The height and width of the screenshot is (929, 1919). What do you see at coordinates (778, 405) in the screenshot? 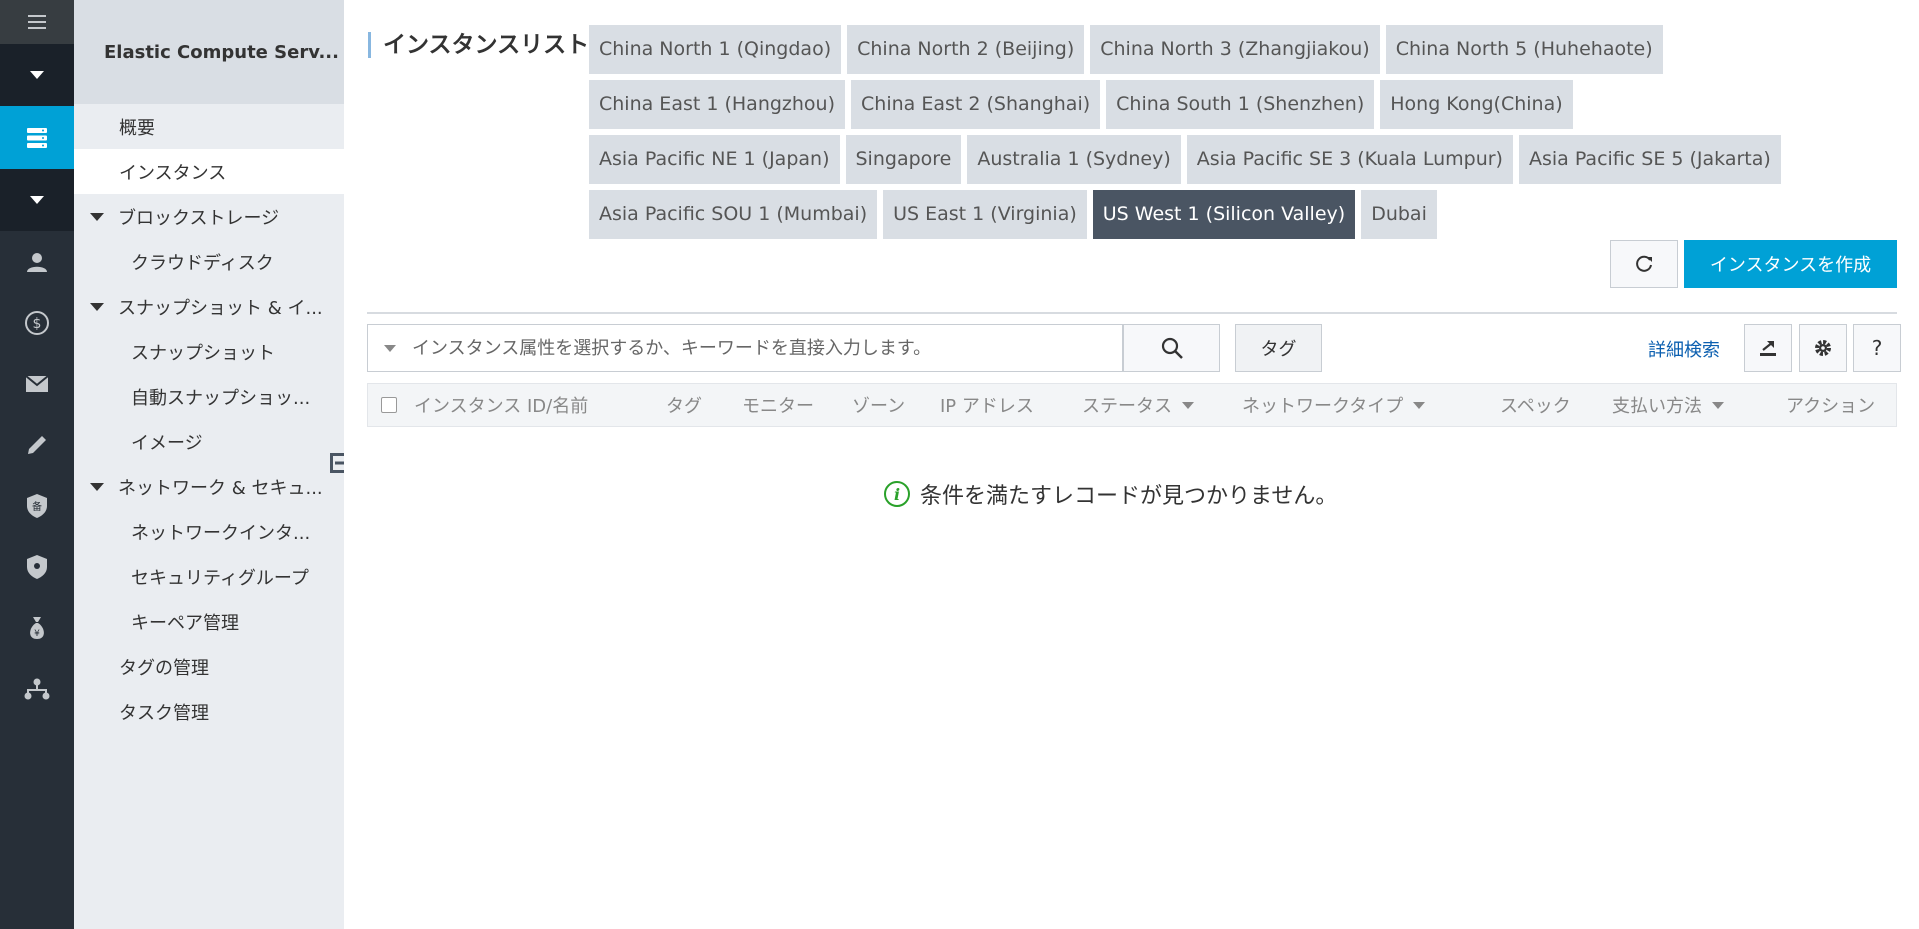
I see `column-monitor: モニター` at bounding box center [778, 405].